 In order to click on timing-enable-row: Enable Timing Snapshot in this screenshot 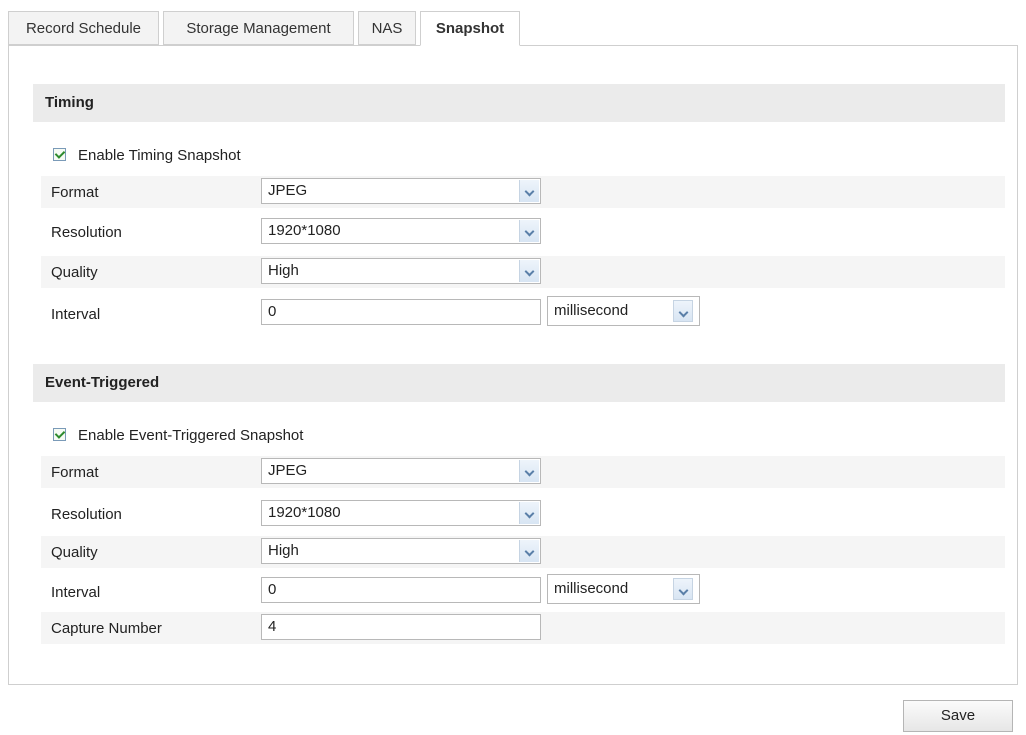, I will do `click(147, 156)`.